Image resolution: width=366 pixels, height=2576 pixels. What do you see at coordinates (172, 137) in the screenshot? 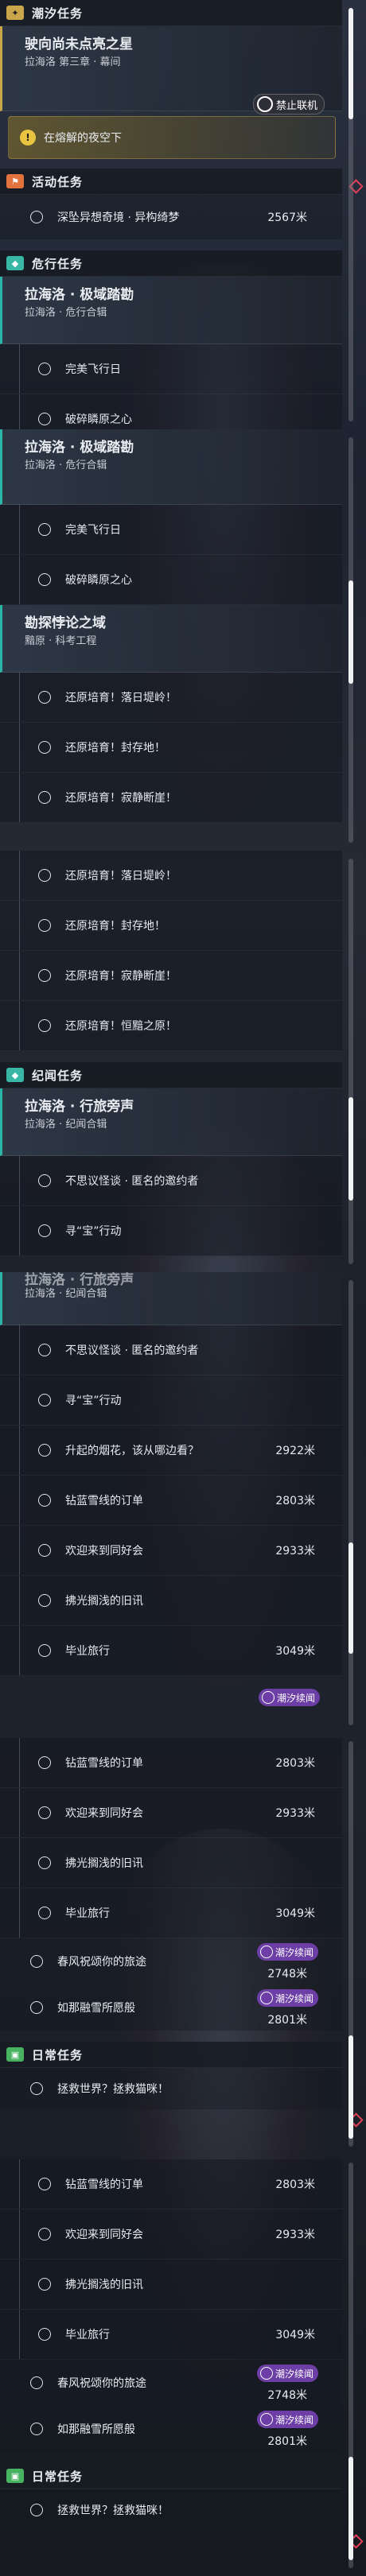
I see `subquest-item: ! 在熔解的夜空下` at bounding box center [172, 137].